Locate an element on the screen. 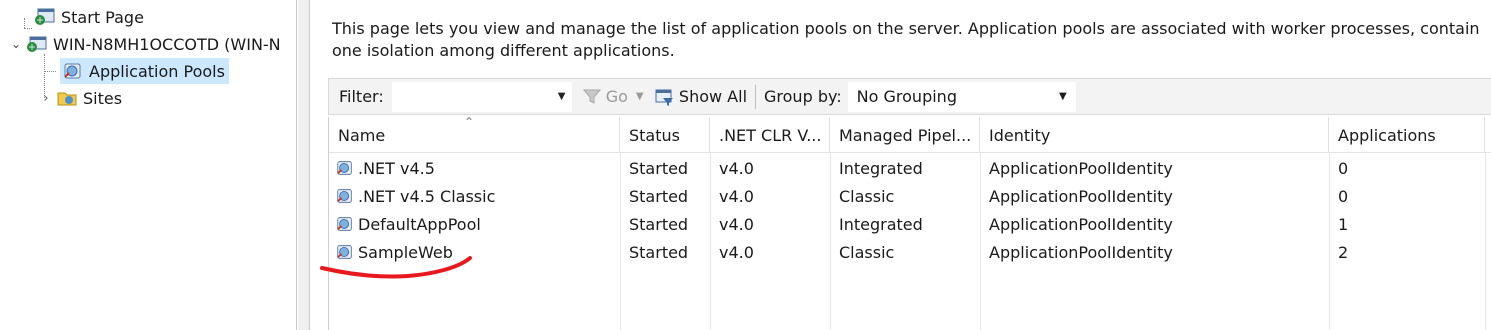 This screenshot has width=1491, height=330. chevron-right-icon: › is located at coordinates (46, 98).